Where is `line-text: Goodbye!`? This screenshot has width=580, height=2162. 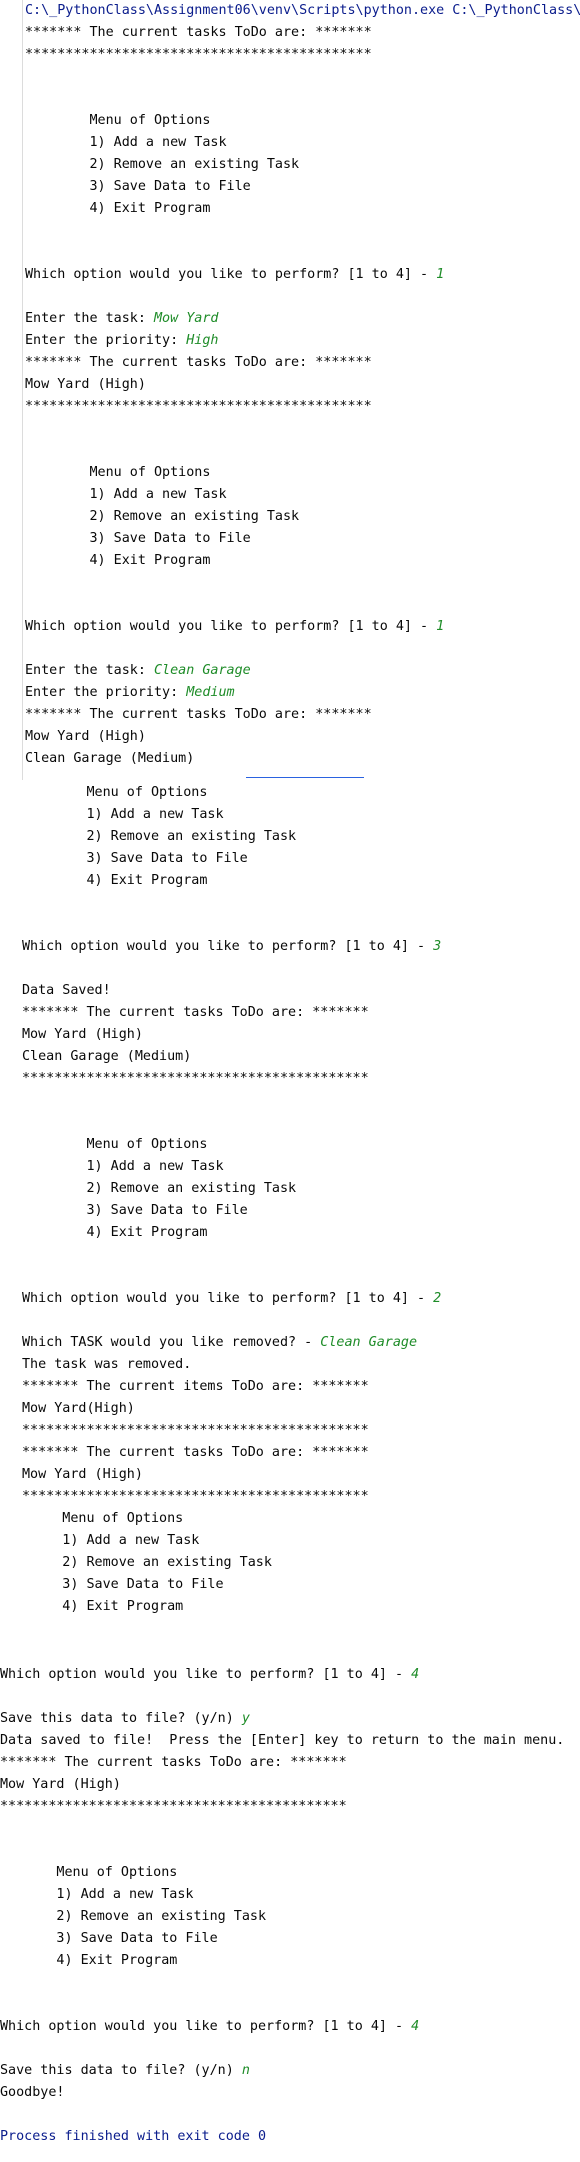 line-text: Goodbye! is located at coordinates (32, 2092).